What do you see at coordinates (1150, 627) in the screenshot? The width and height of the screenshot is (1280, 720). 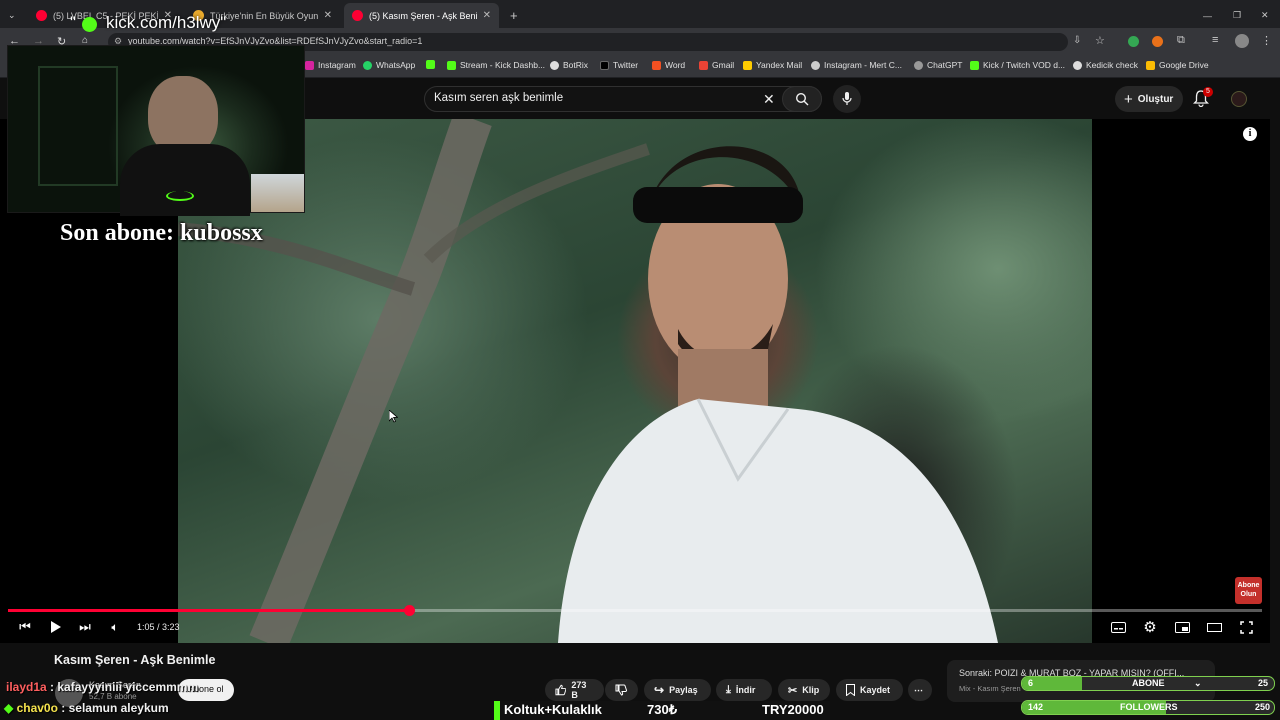 I see `settings-button: ⚙` at bounding box center [1150, 627].